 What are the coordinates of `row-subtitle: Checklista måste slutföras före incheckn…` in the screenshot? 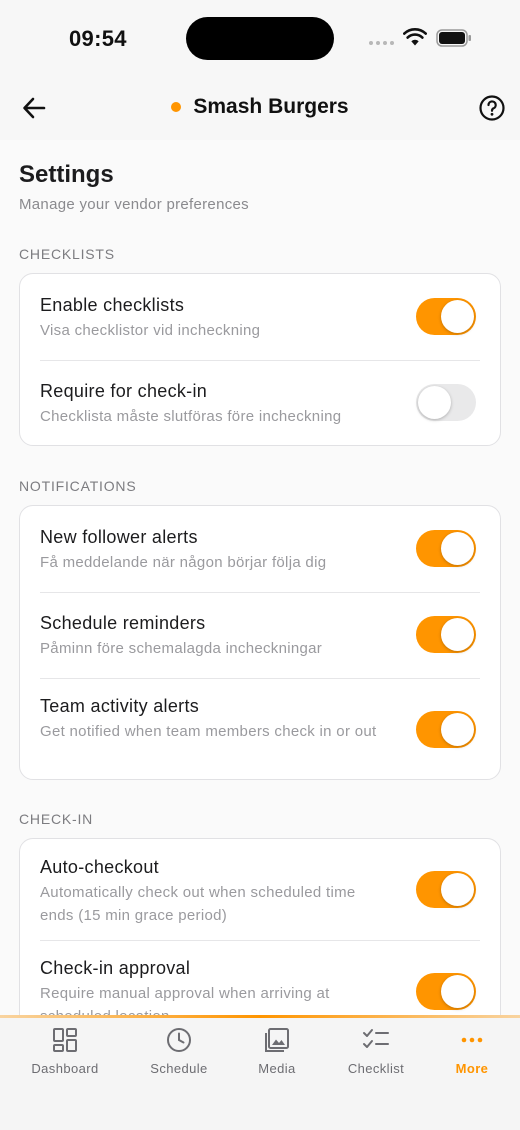 It's located at (191, 416).